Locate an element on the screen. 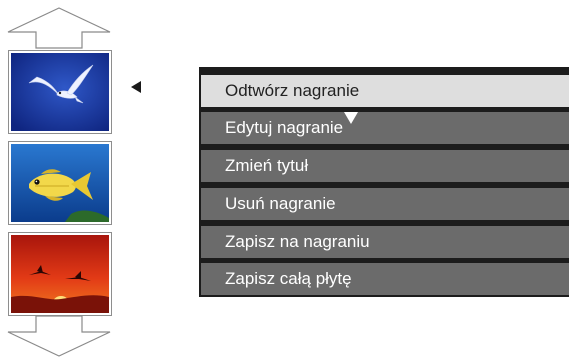  recording-thumbnail-sunset is located at coordinates (60, 274).